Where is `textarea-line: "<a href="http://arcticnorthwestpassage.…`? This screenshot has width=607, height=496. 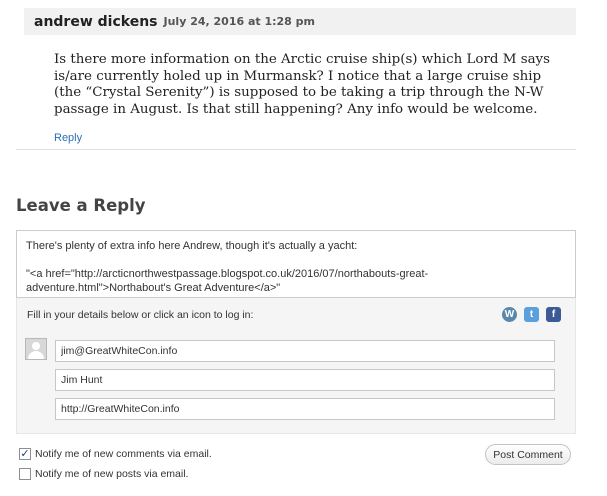
textarea-line: "<a href="http://arcticnorthwestpassage.… is located at coordinates (227, 281).